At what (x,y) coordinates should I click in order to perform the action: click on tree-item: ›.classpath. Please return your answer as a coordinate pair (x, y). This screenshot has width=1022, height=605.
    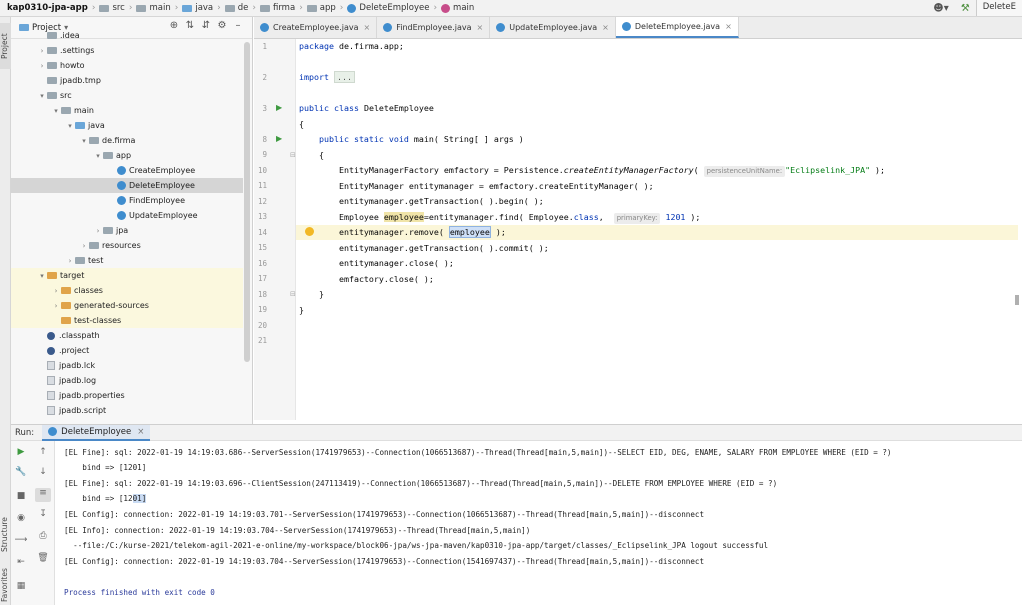
    Looking at the image, I should click on (127, 335).